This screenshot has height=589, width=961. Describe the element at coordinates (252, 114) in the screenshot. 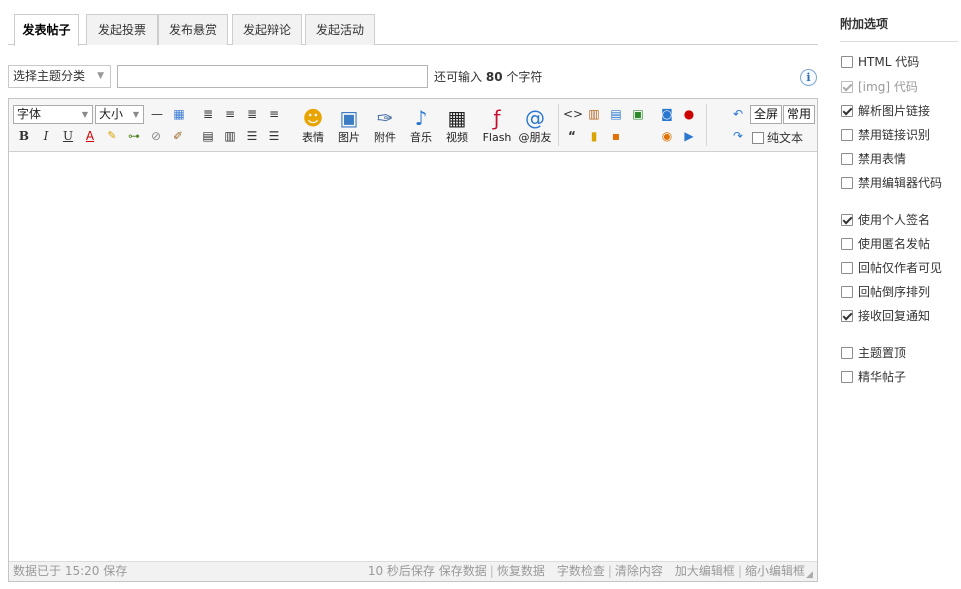

I see `align-center-icon: ≣` at that location.